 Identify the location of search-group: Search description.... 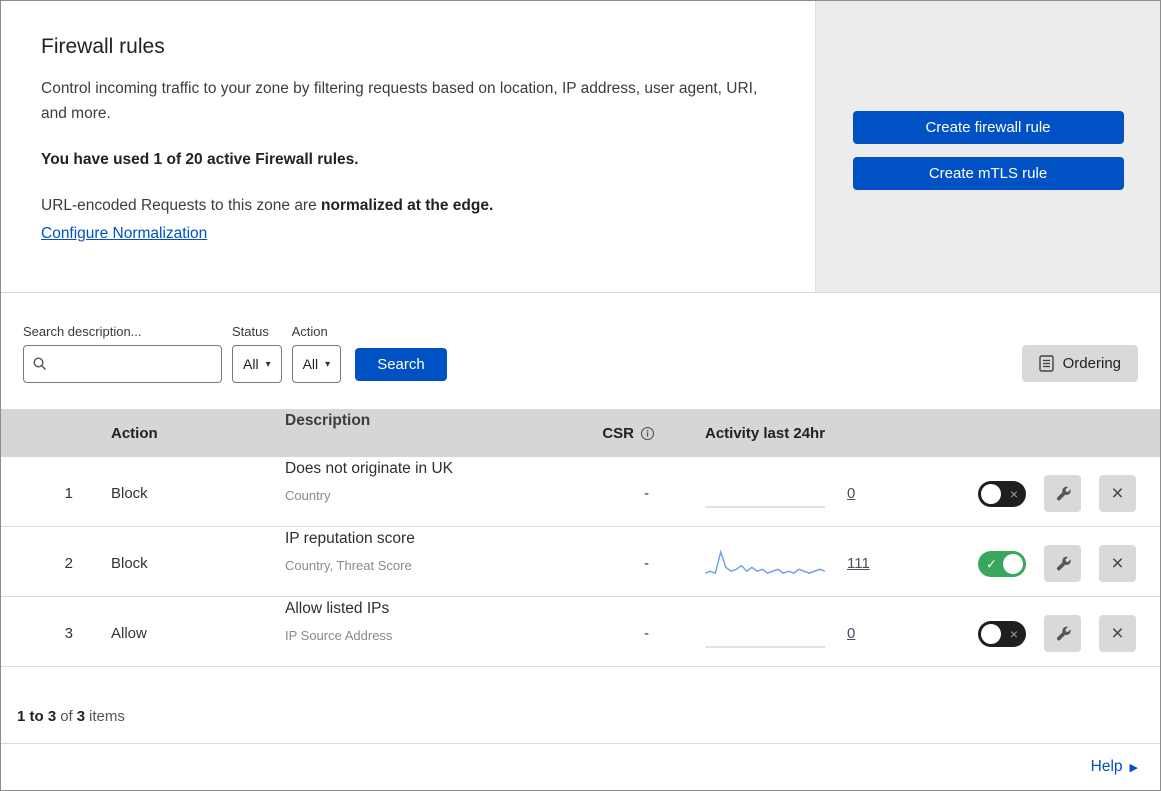
(122, 353).